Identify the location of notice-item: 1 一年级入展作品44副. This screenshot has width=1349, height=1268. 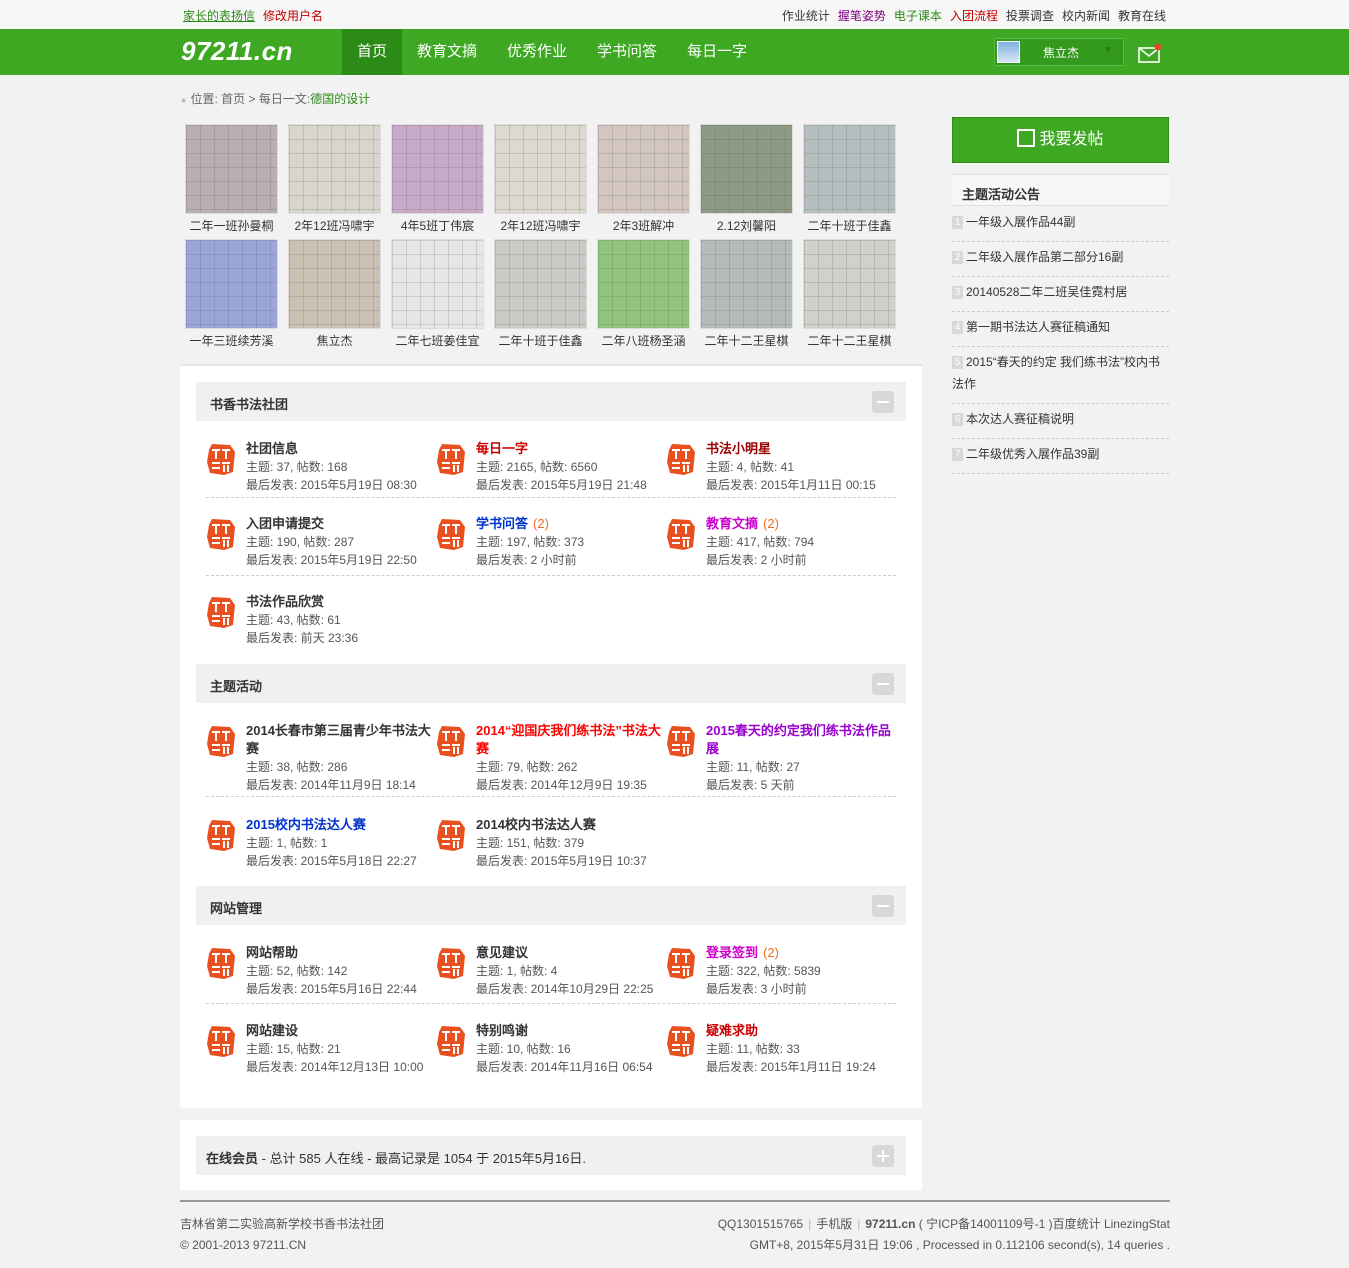
(1060, 224).